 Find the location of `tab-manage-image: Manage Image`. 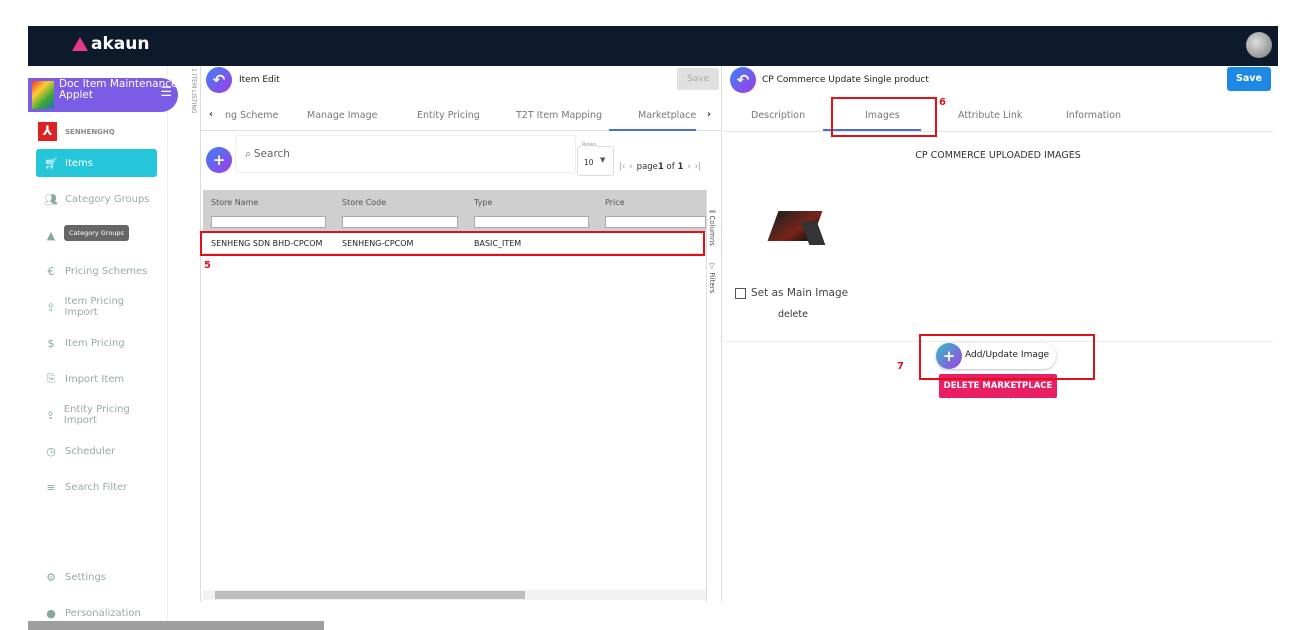

tab-manage-image: Manage Image is located at coordinates (342, 115).